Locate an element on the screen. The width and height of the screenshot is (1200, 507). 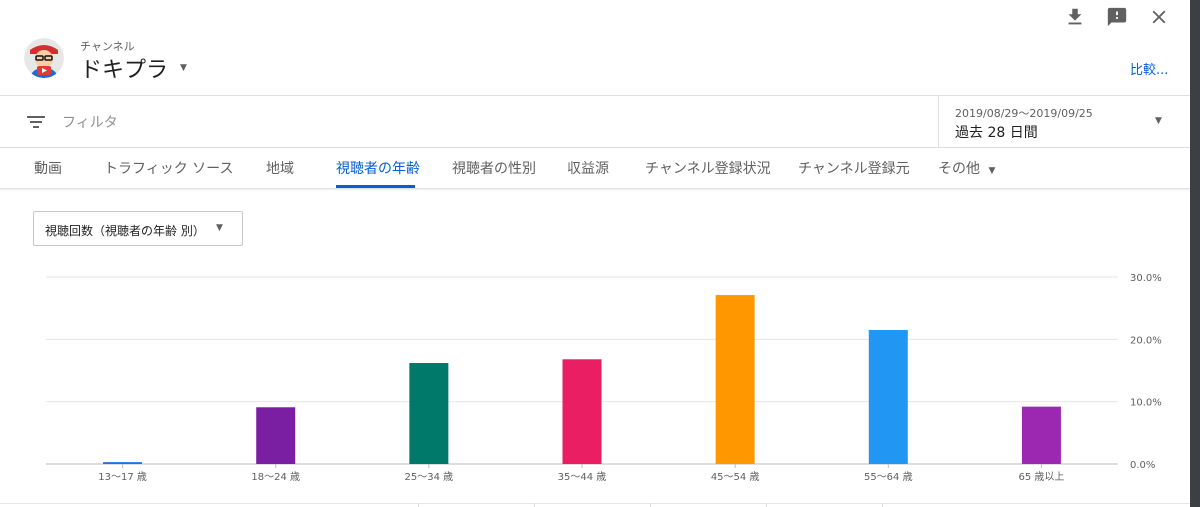
active-tab-indicator is located at coordinates (375, 186).